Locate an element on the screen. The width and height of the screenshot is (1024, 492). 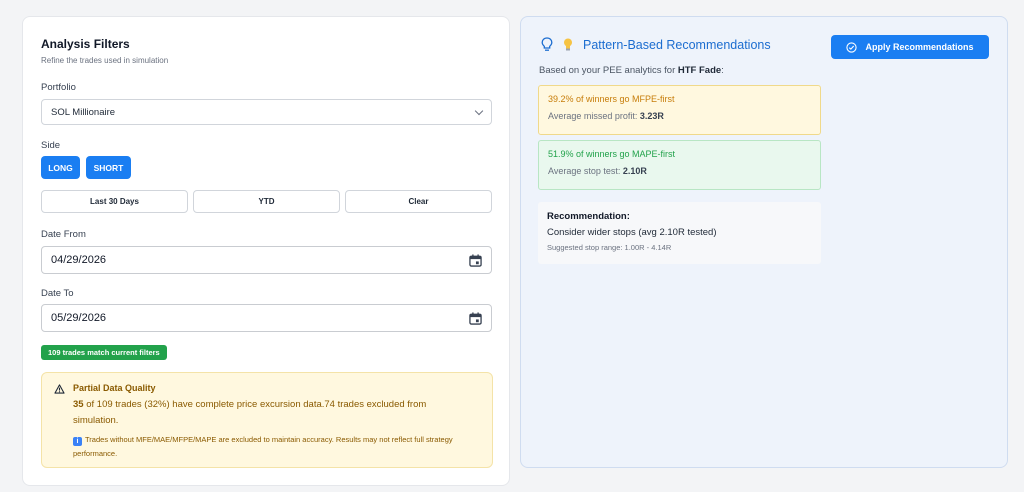
date-to-input: 05/29/2026 is located at coordinates (266, 318).